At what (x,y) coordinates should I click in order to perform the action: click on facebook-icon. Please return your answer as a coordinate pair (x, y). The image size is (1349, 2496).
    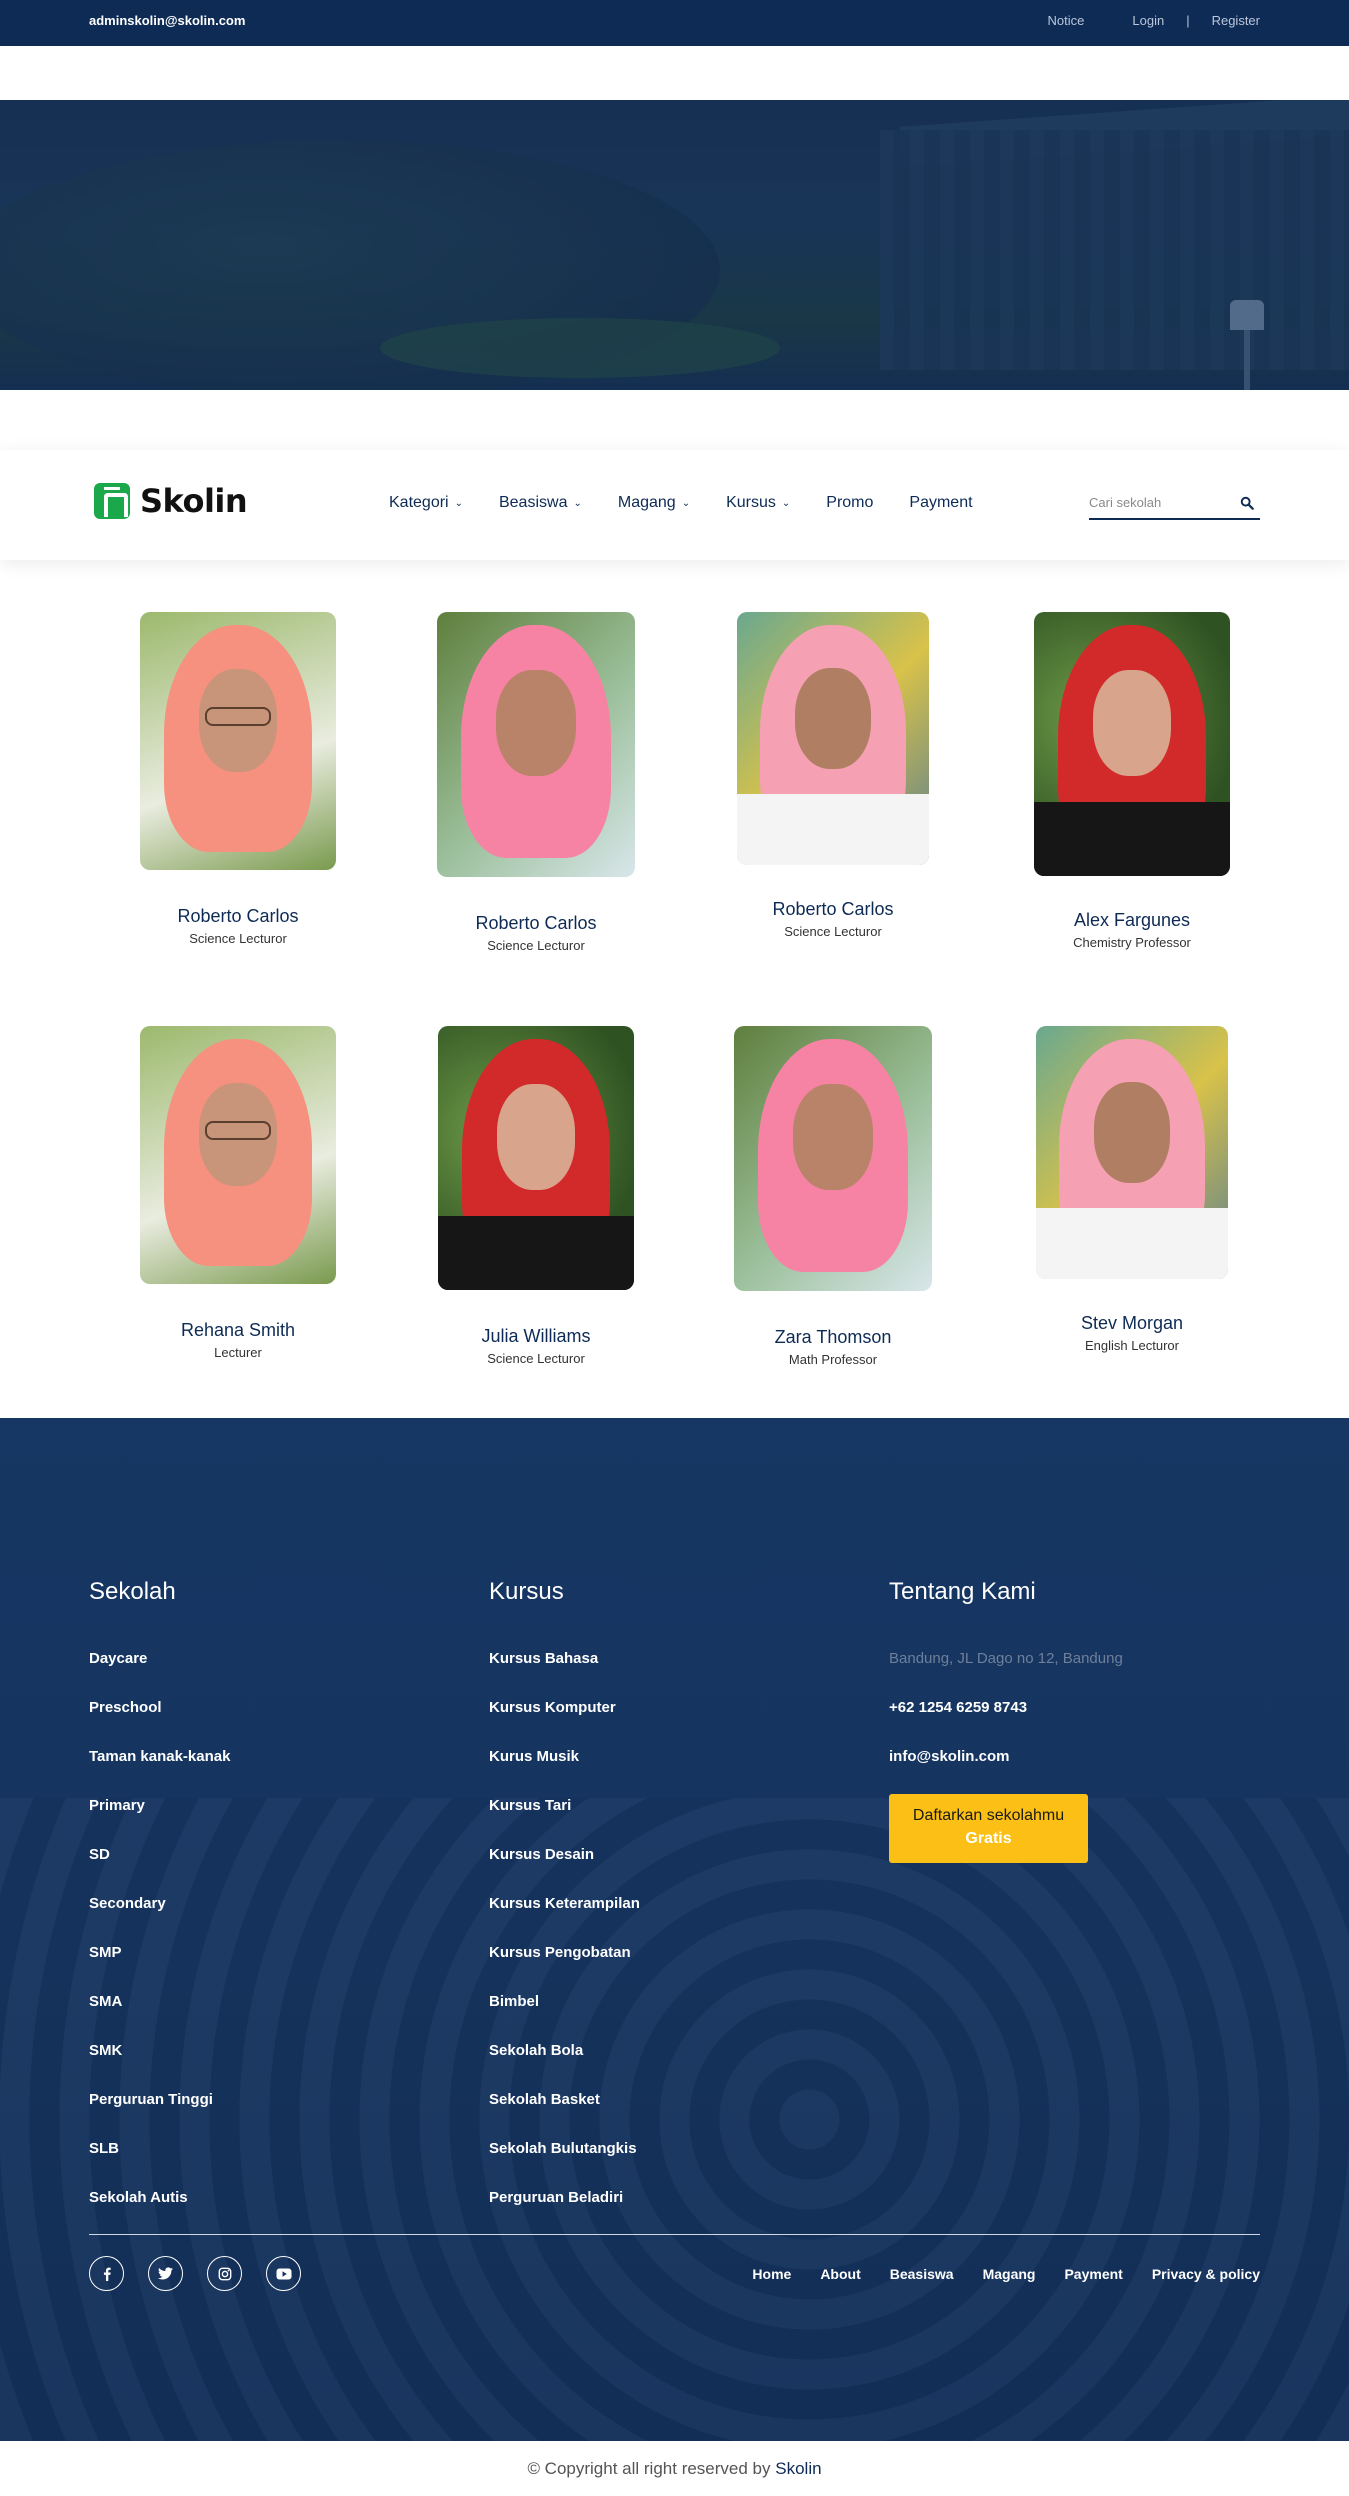
    Looking at the image, I should click on (106, 2273).